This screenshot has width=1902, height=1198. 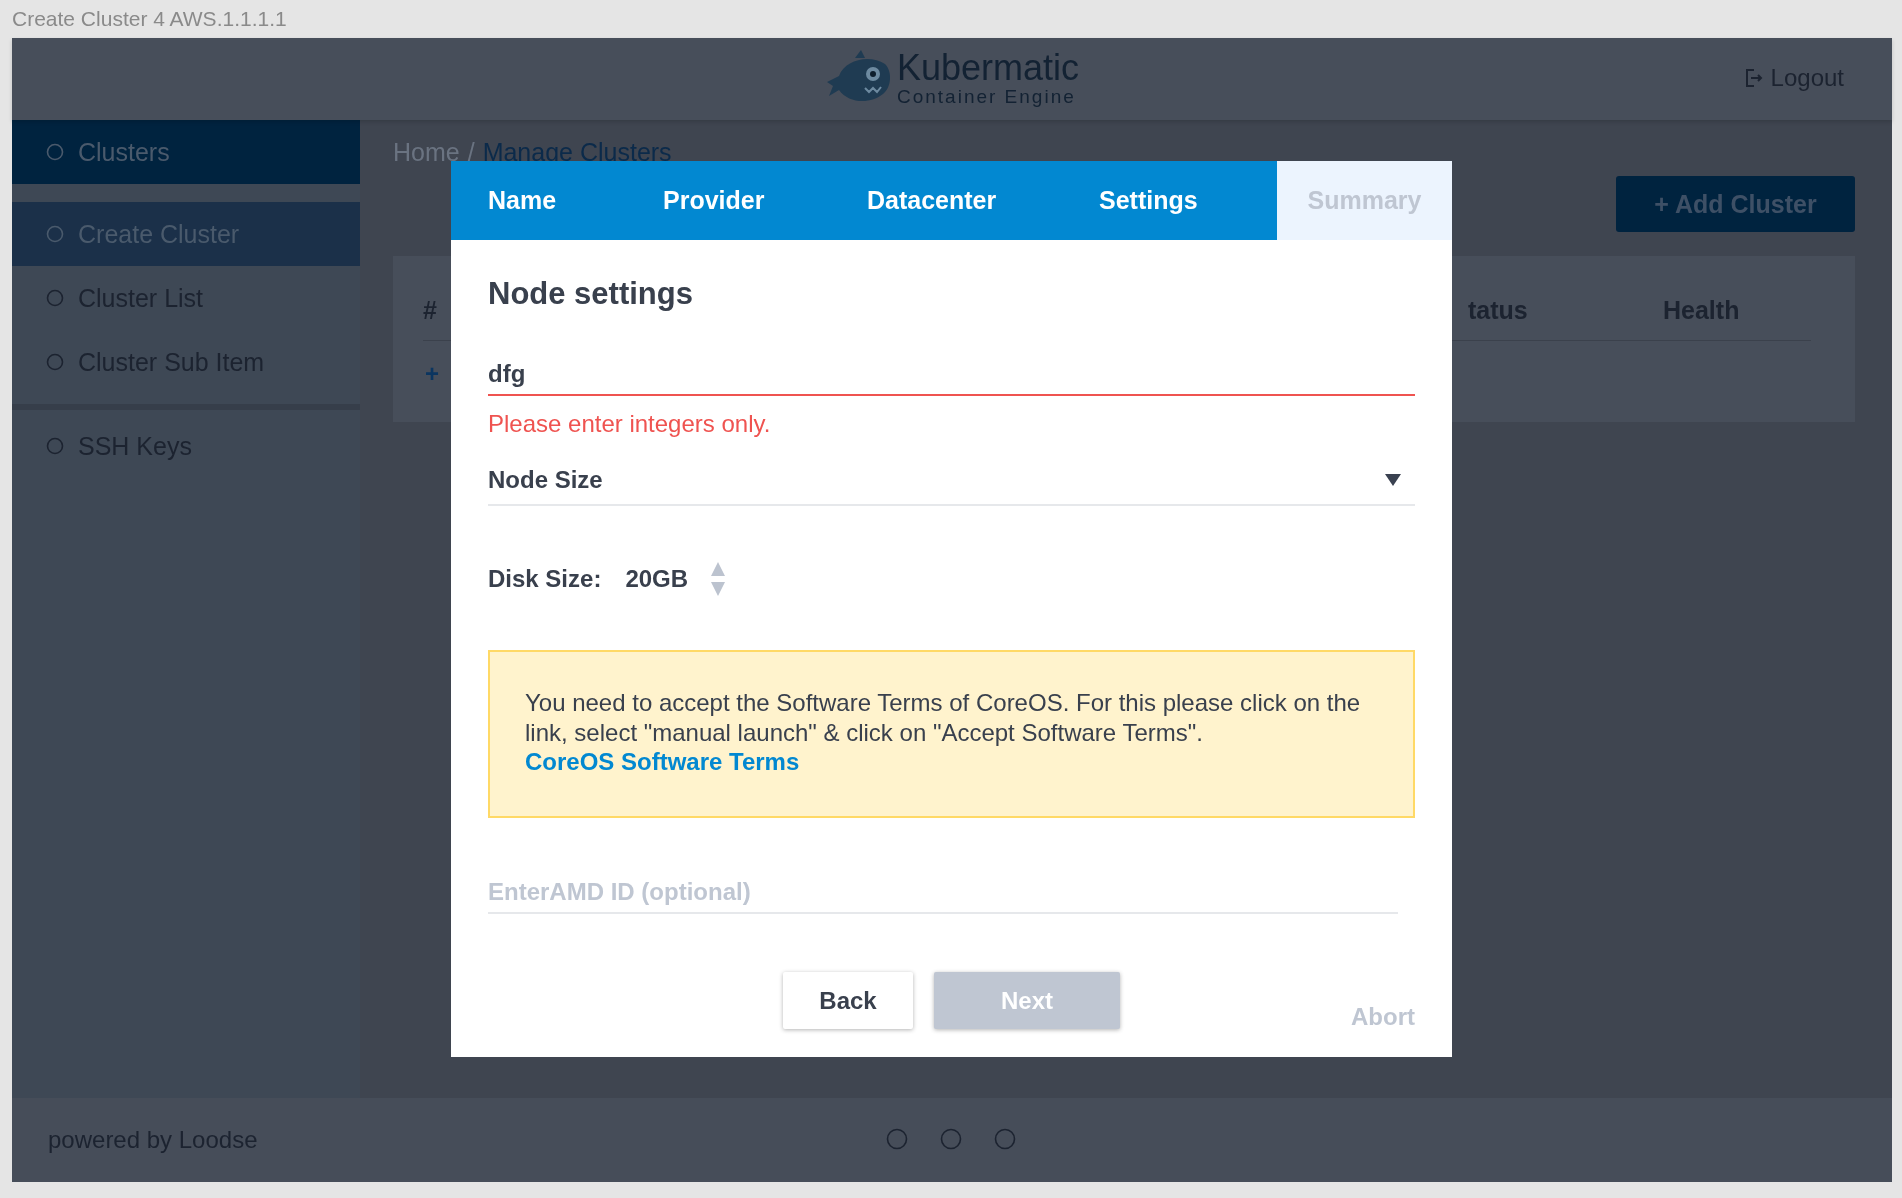 I want to click on error-message: Please enter integers only., so click(x=630, y=424).